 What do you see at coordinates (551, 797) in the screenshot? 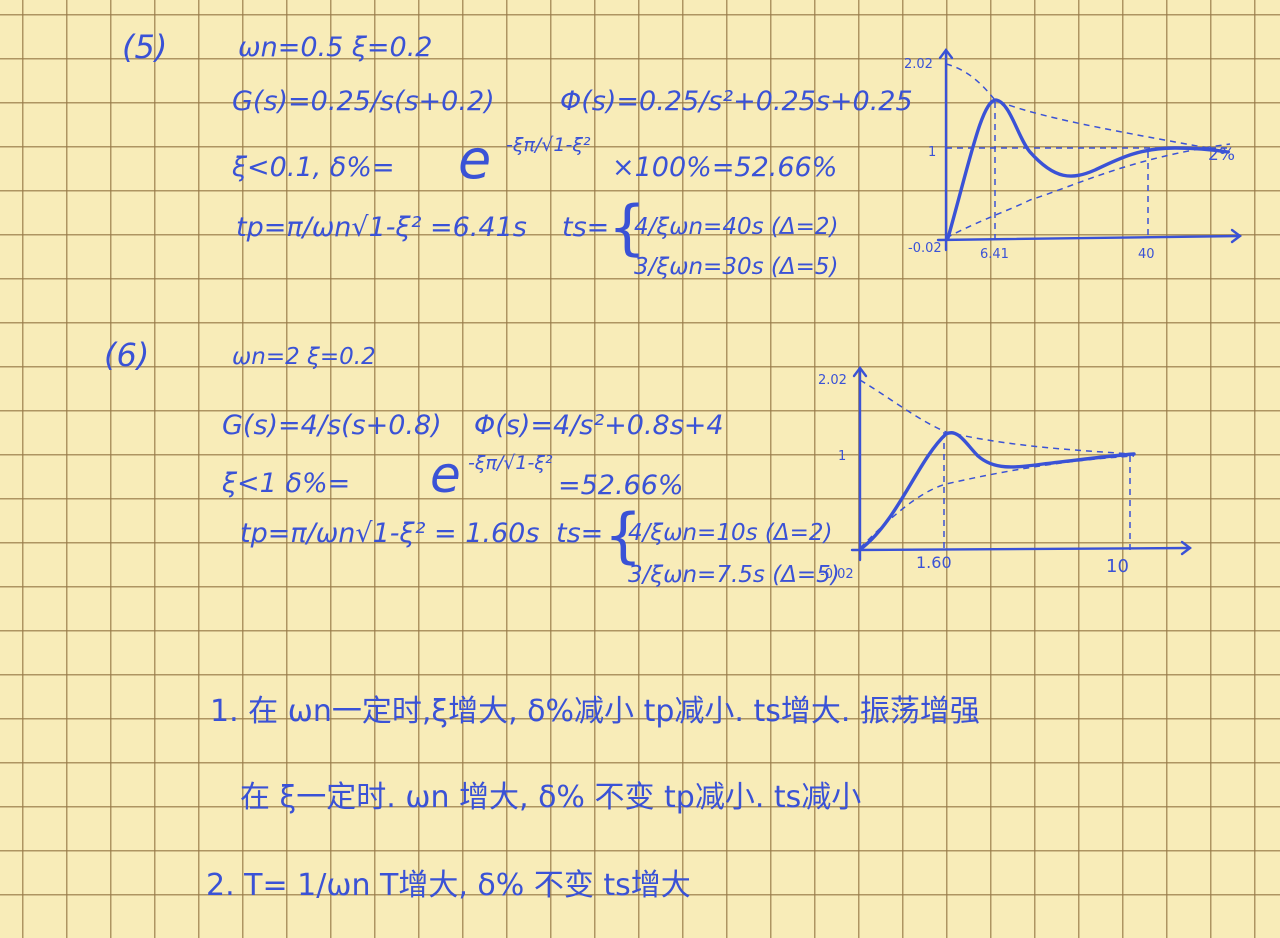
I see `conclusion-line-2: 在 ξ一定时. ωn 增大, δ% 不变 tp减小. ts减小` at bounding box center [551, 797].